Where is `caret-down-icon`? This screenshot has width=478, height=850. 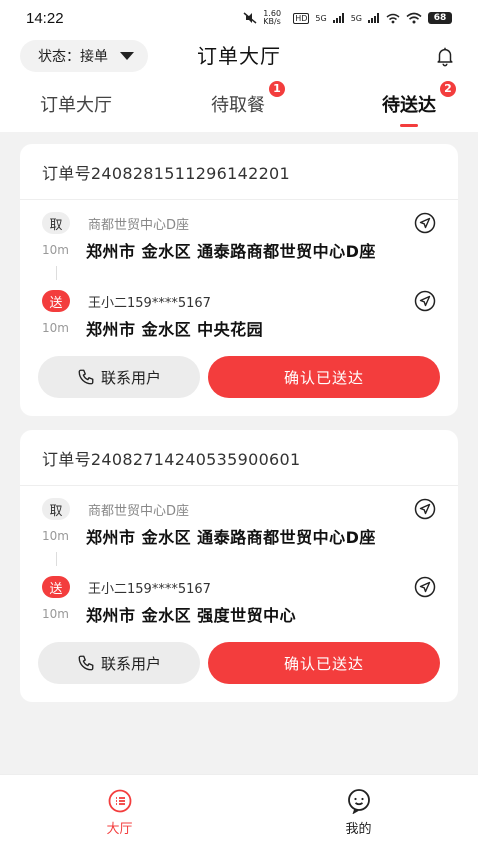
caret-down-icon is located at coordinates (127, 56).